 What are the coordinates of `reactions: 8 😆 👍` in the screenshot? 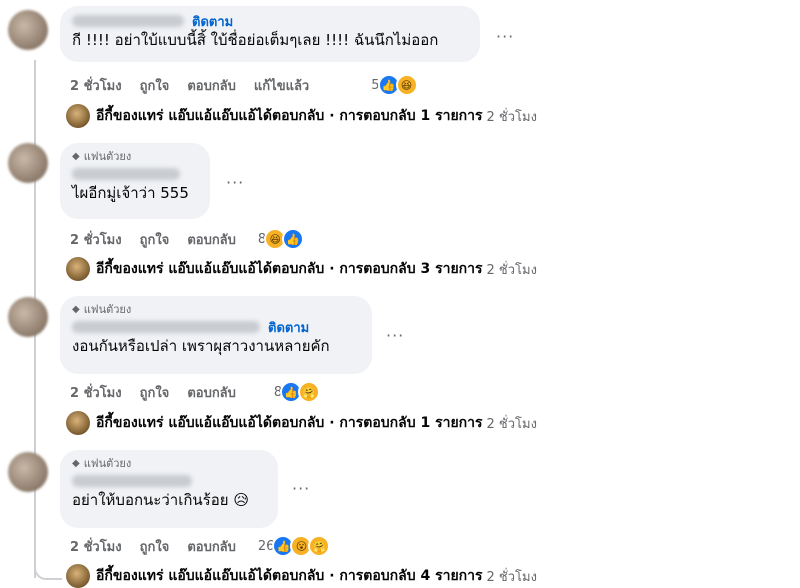 It's located at (281, 239).